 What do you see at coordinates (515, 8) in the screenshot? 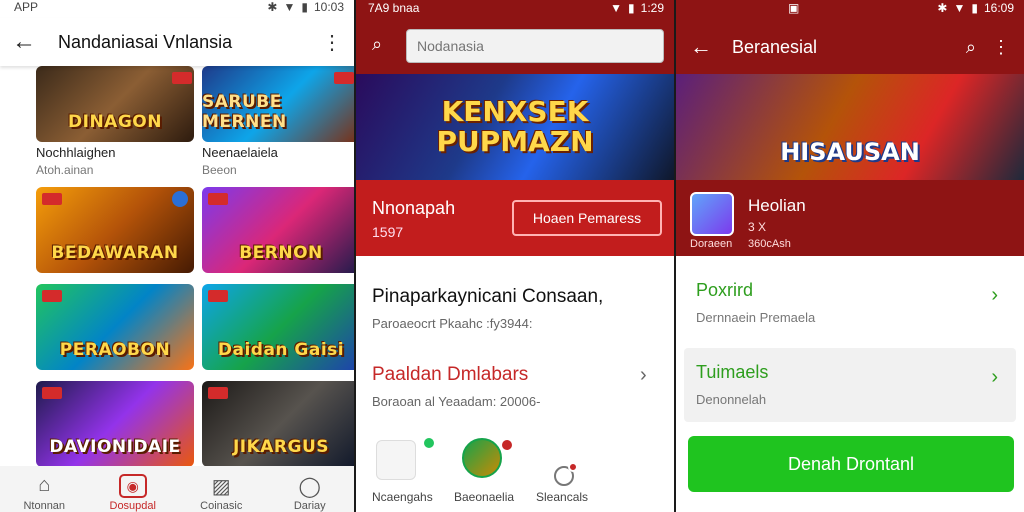
I see `status-bar: 7A9 bnaa ▼ ▮ 1:29` at bounding box center [515, 8].